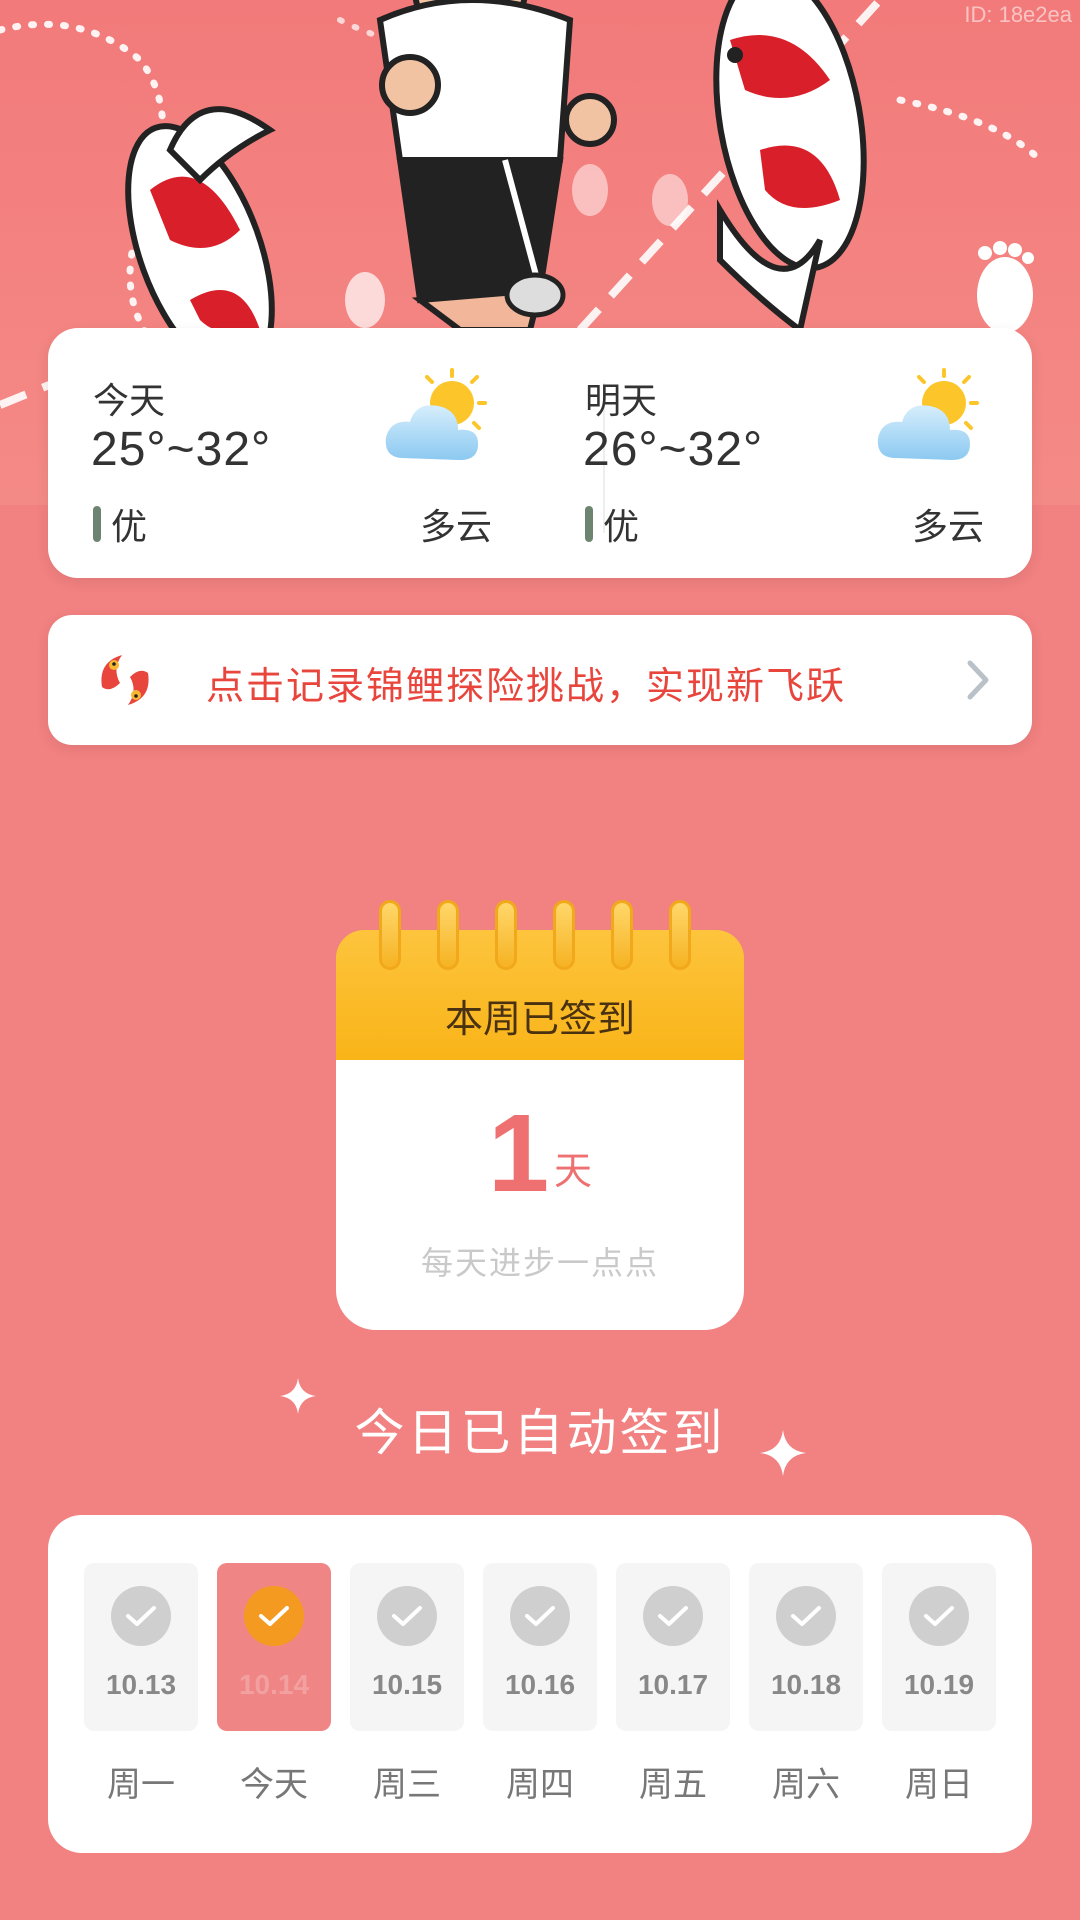 This screenshot has width=1080, height=1920. Describe the element at coordinates (274, 1647) in the screenshot. I see `day-box: 10.14` at that location.